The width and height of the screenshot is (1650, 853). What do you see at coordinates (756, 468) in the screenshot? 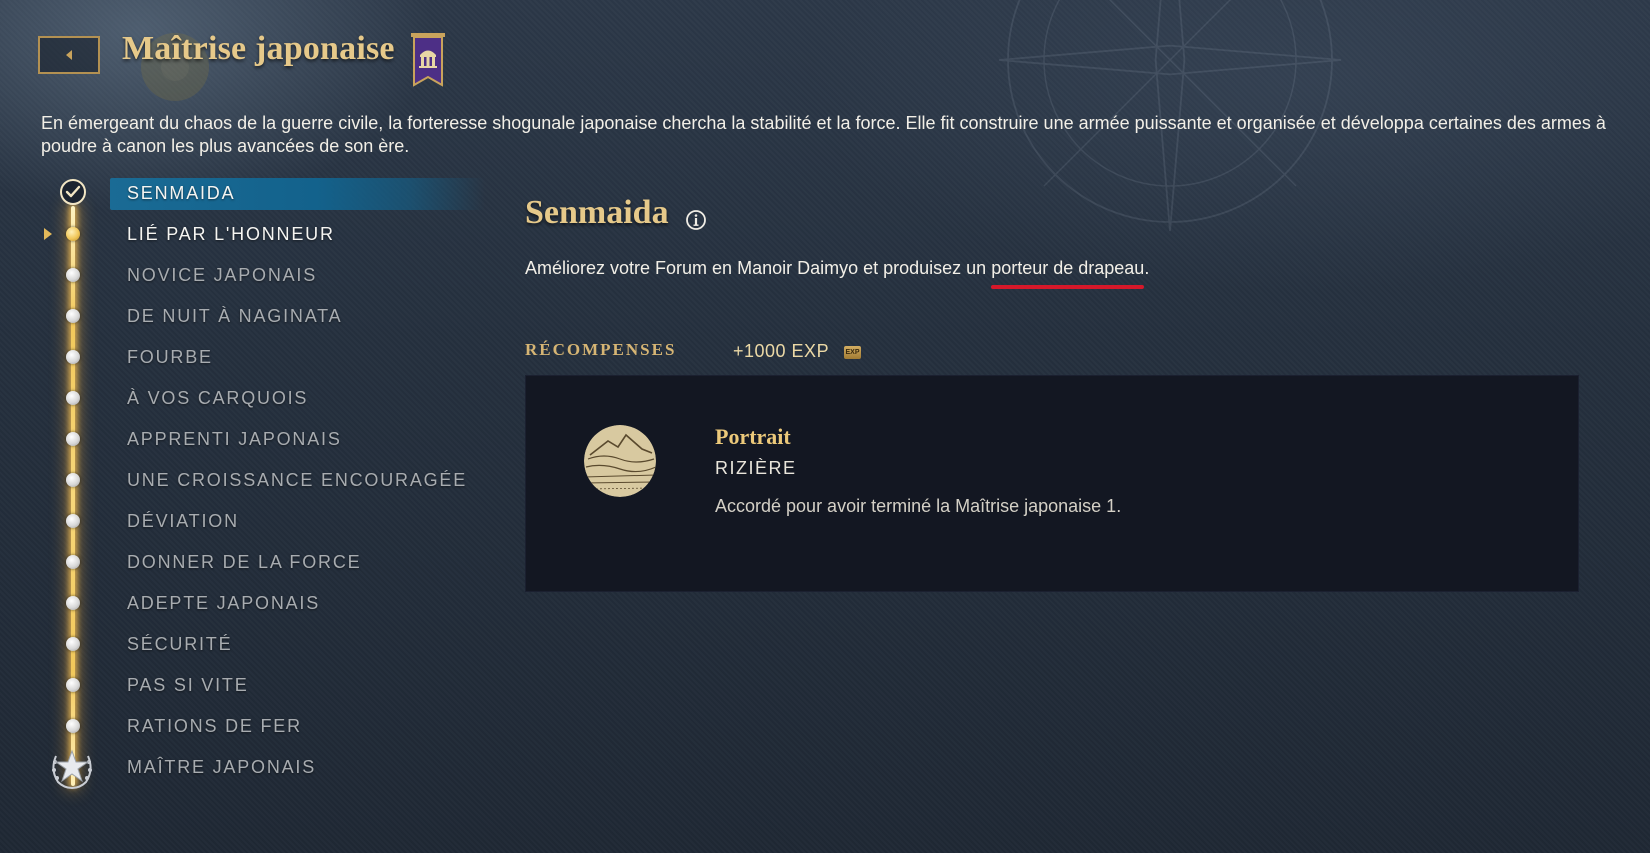
I see `reward-type: RIZIÈRE` at bounding box center [756, 468].